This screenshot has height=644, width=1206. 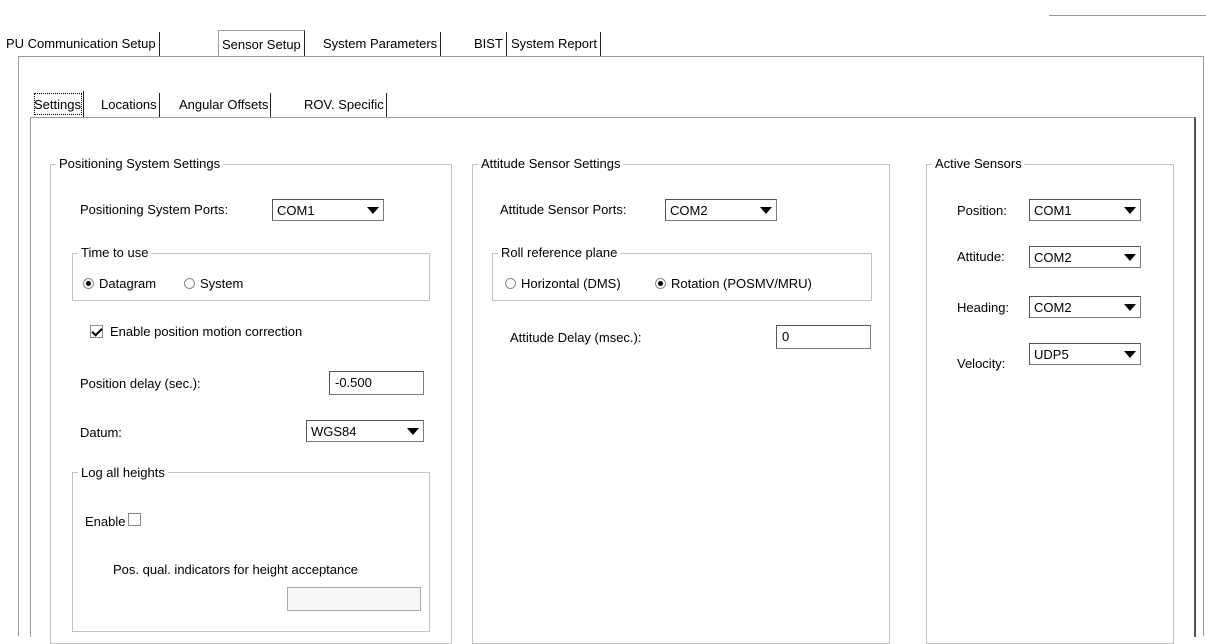 What do you see at coordinates (140, 383) in the screenshot?
I see `position-delay-label: Position delay (sec.):` at bounding box center [140, 383].